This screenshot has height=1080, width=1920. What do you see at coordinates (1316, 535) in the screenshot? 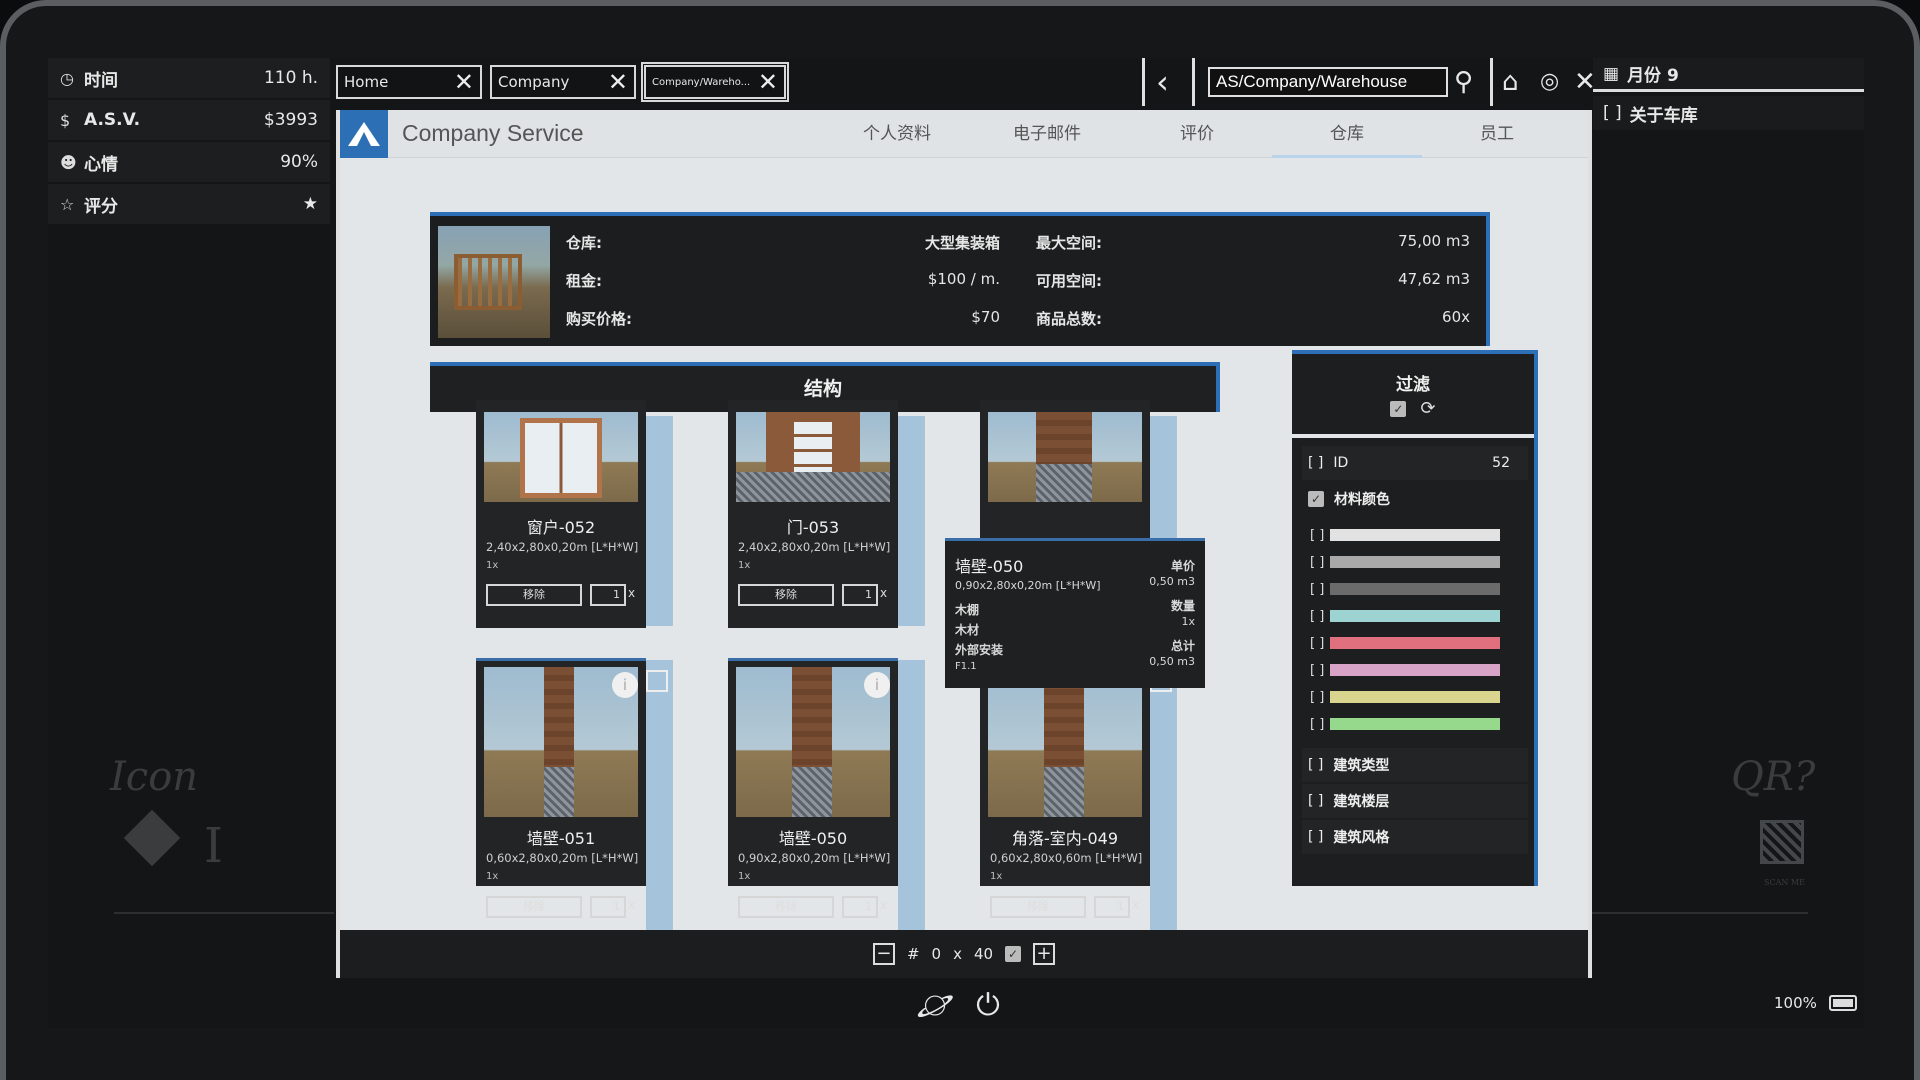
I see `color-checkbox-checked: [ ]` at bounding box center [1316, 535].